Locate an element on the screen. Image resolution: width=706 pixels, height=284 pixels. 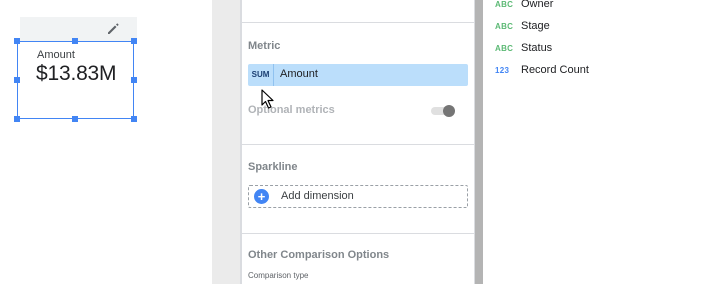
resize-handle-top is located at coordinates (75, 41).